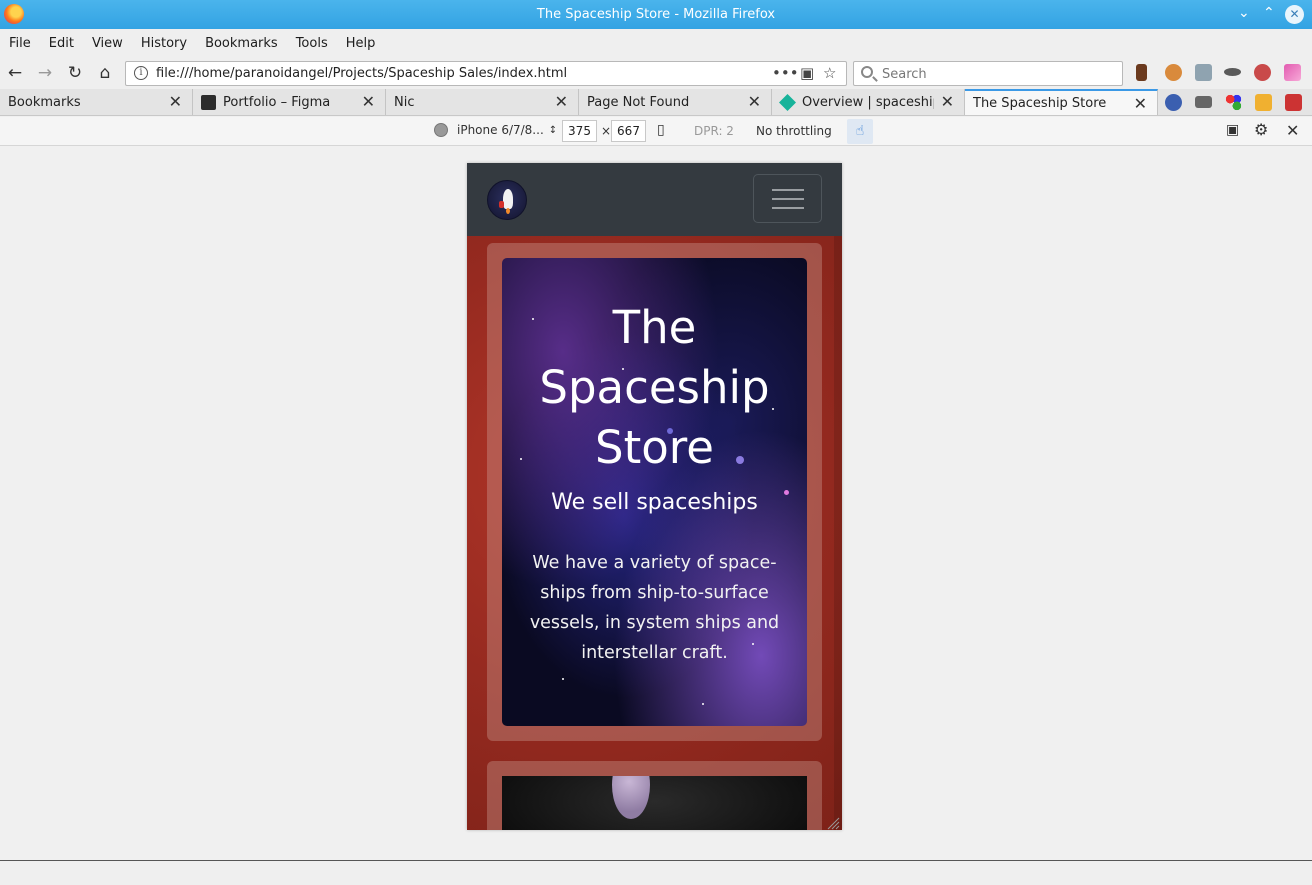 This screenshot has height=885, width=1312. What do you see at coordinates (15, 73) in the screenshot?
I see `back-icon: ←` at bounding box center [15, 73].